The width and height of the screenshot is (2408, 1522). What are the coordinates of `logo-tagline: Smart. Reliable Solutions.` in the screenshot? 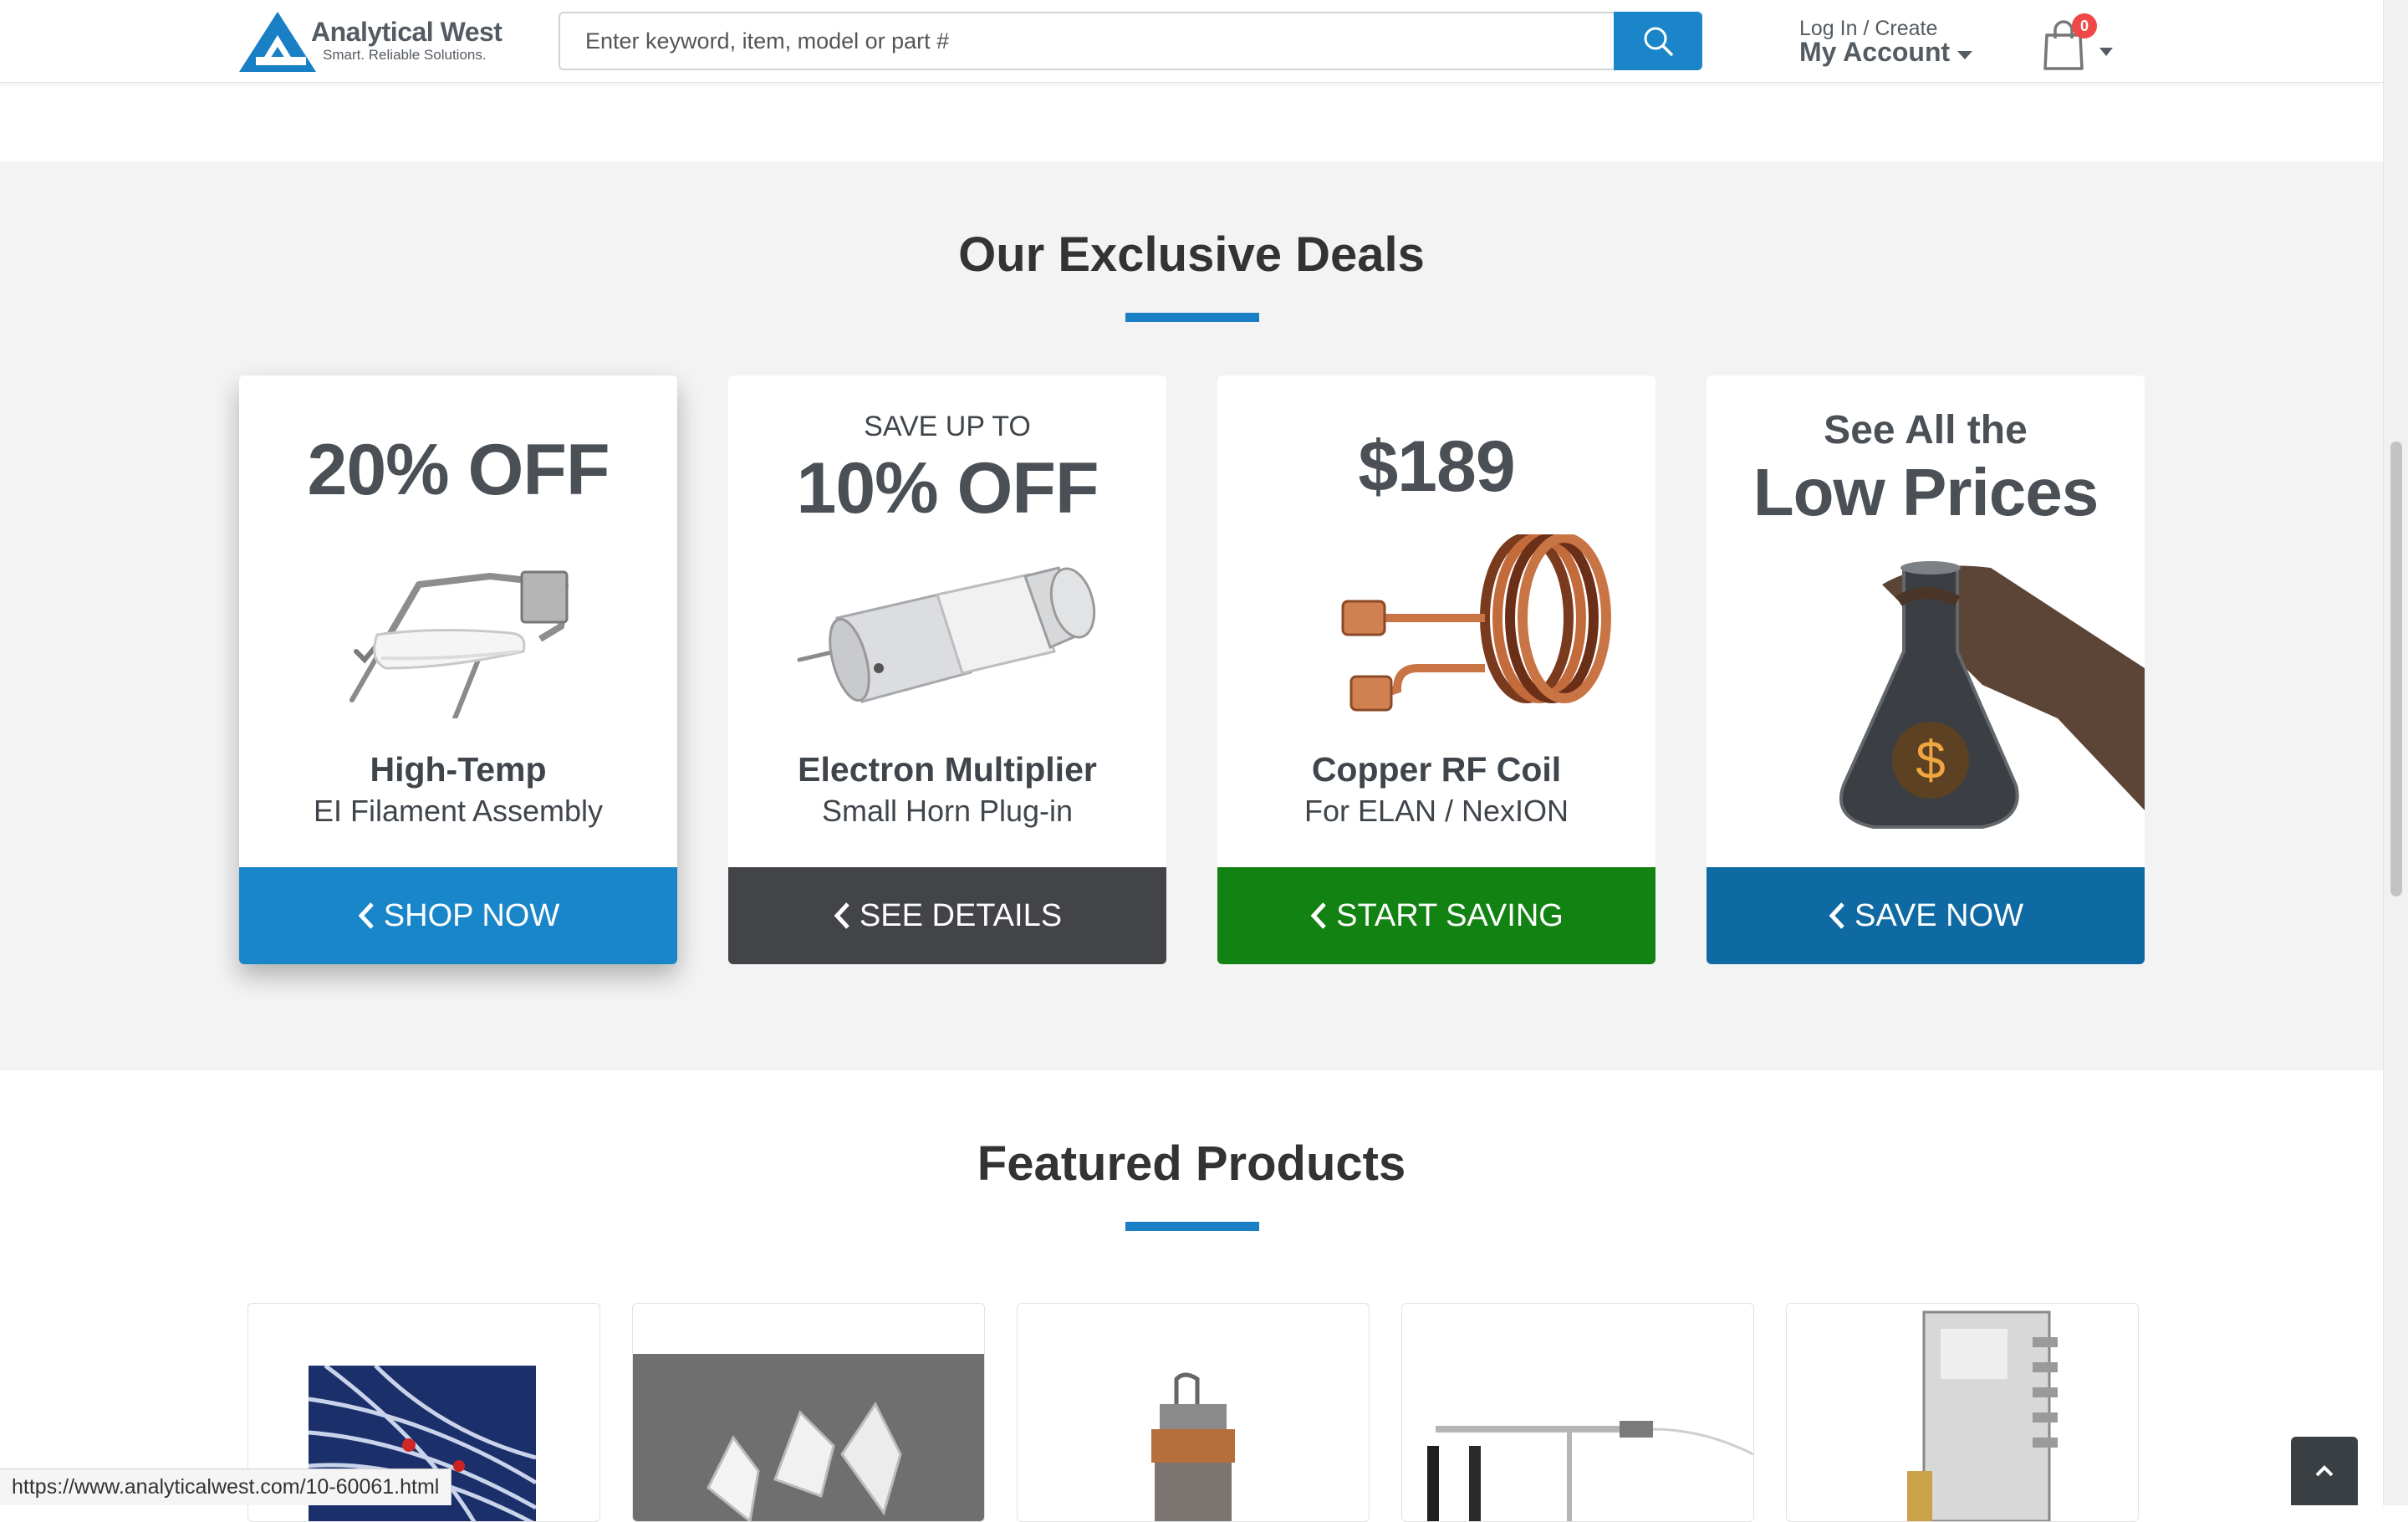 It's located at (405, 55).